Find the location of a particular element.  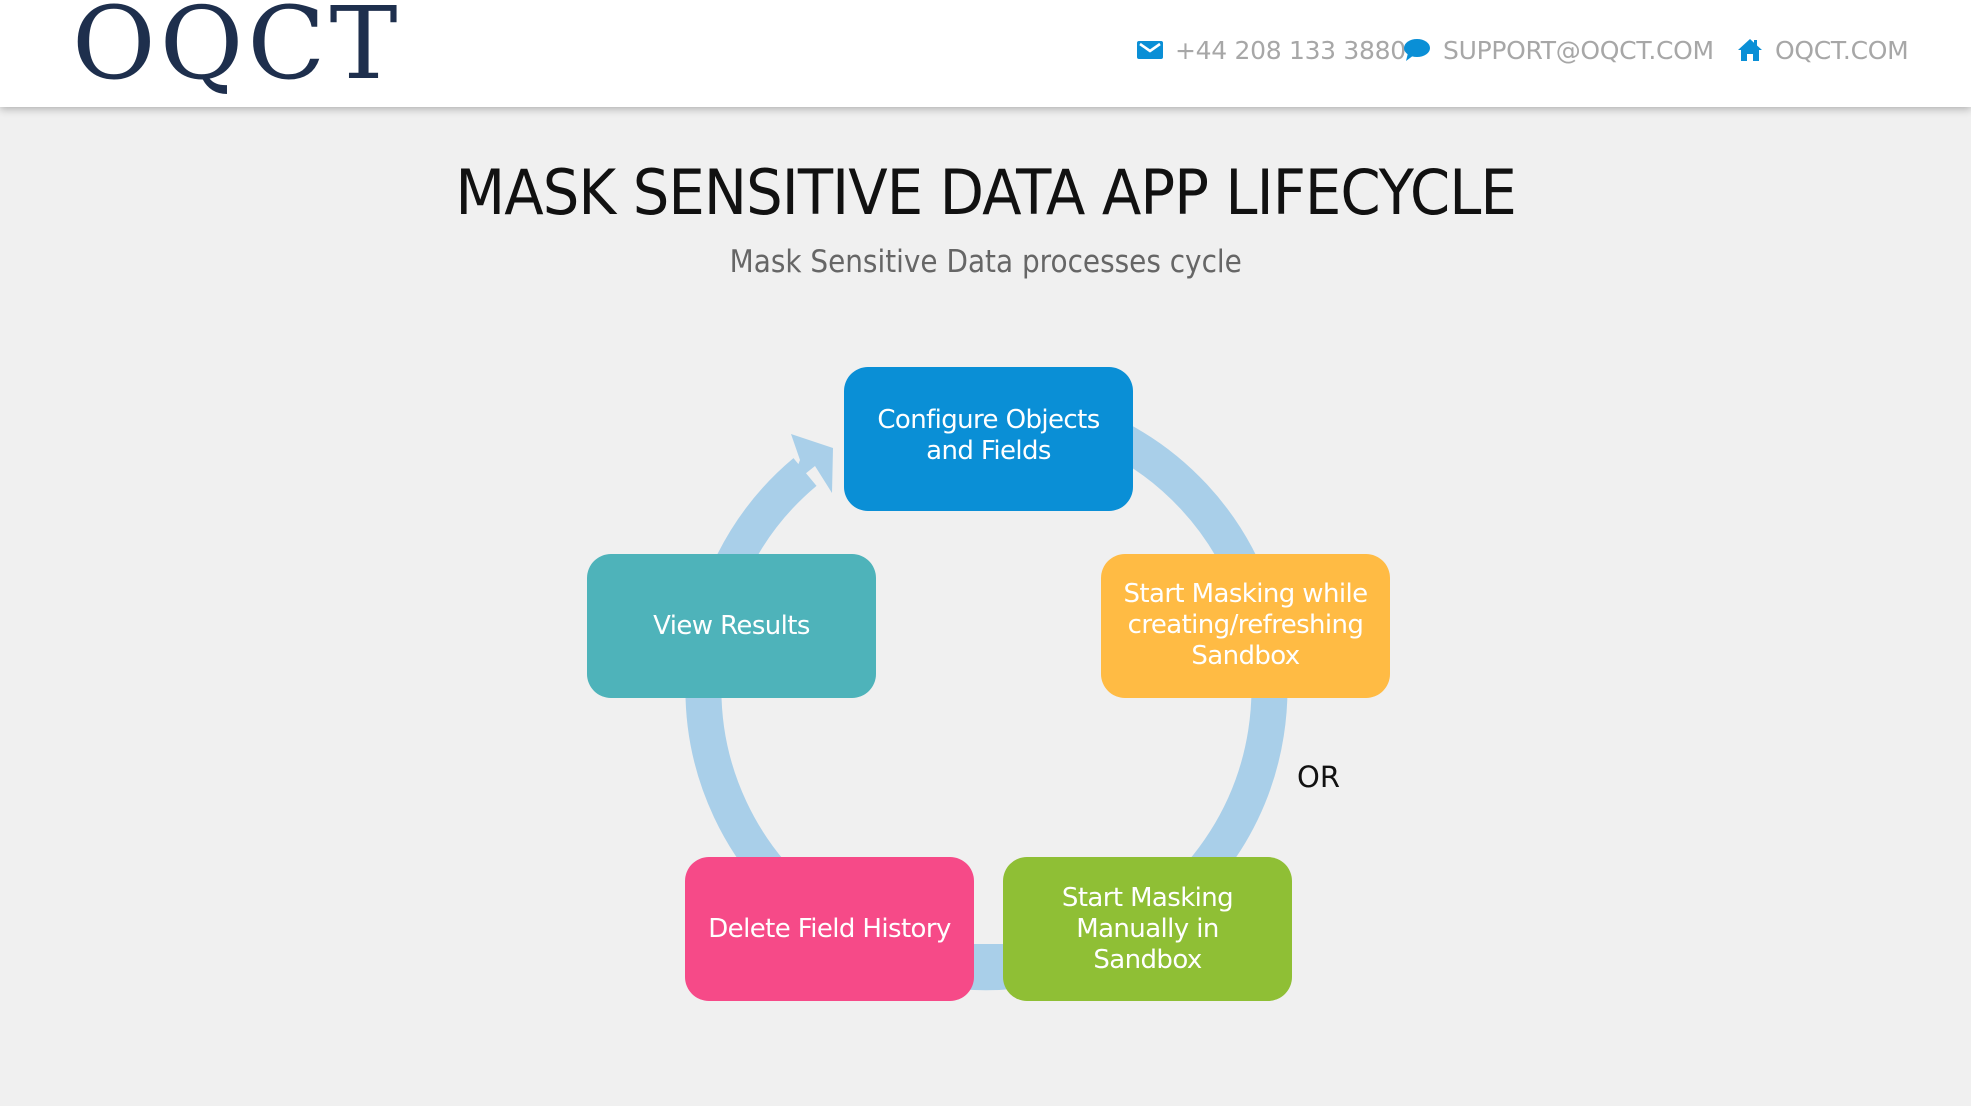

contact-email: SUPPORT@OQCT.COM is located at coordinates (1558, 50).